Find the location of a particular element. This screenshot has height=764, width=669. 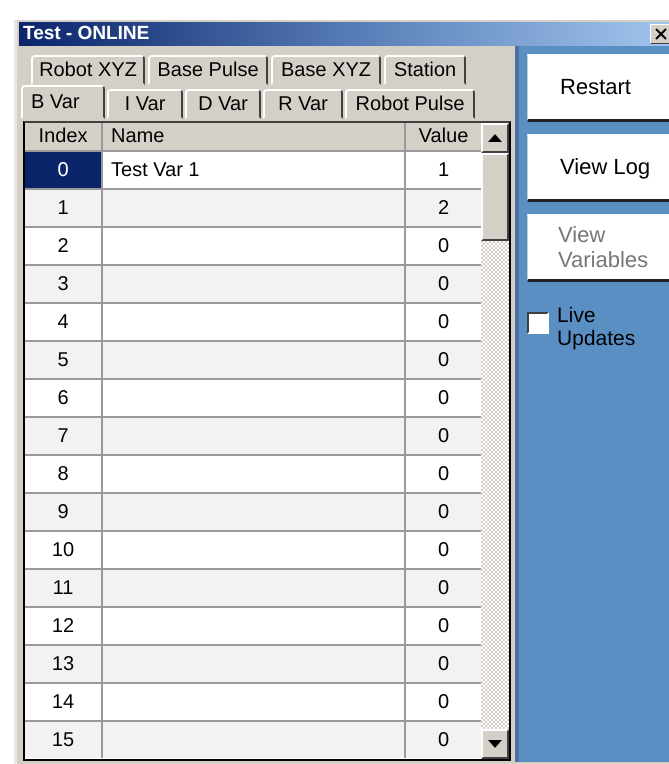

tab: Base XYZ is located at coordinates (326, 70).